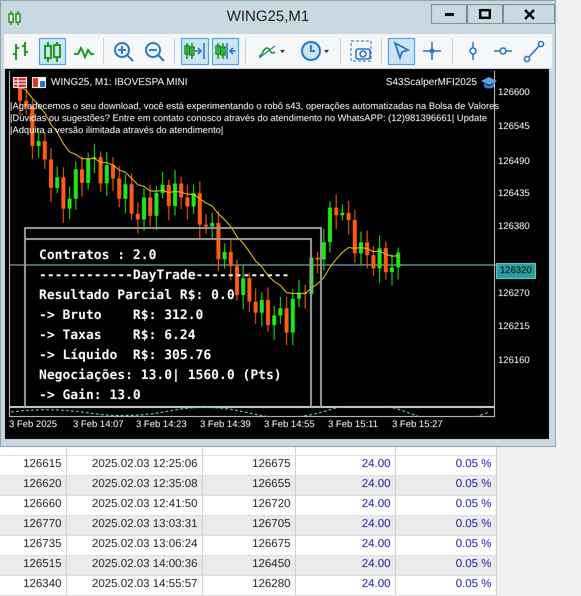 The width and height of the screenshot is (581, 596). I want to click on table-cell: 126655, so click(248, 485).